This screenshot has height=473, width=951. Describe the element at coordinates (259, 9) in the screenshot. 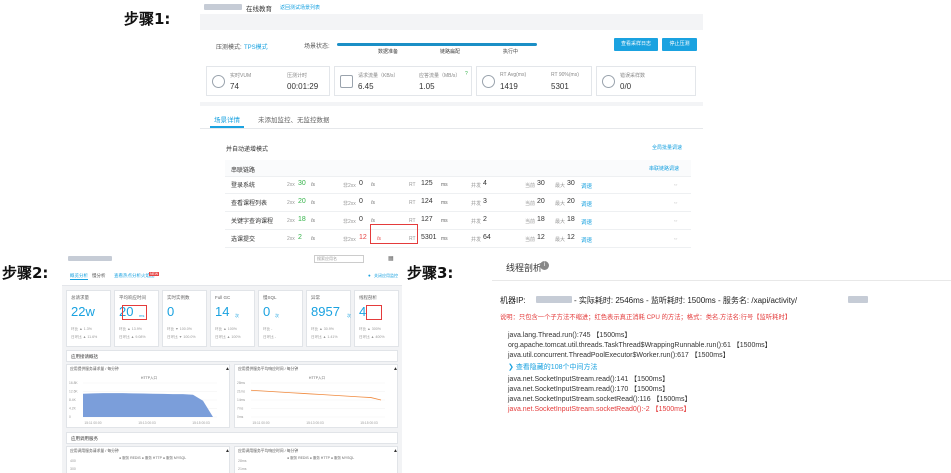

I see `brand-name: 在线教育` at that location.